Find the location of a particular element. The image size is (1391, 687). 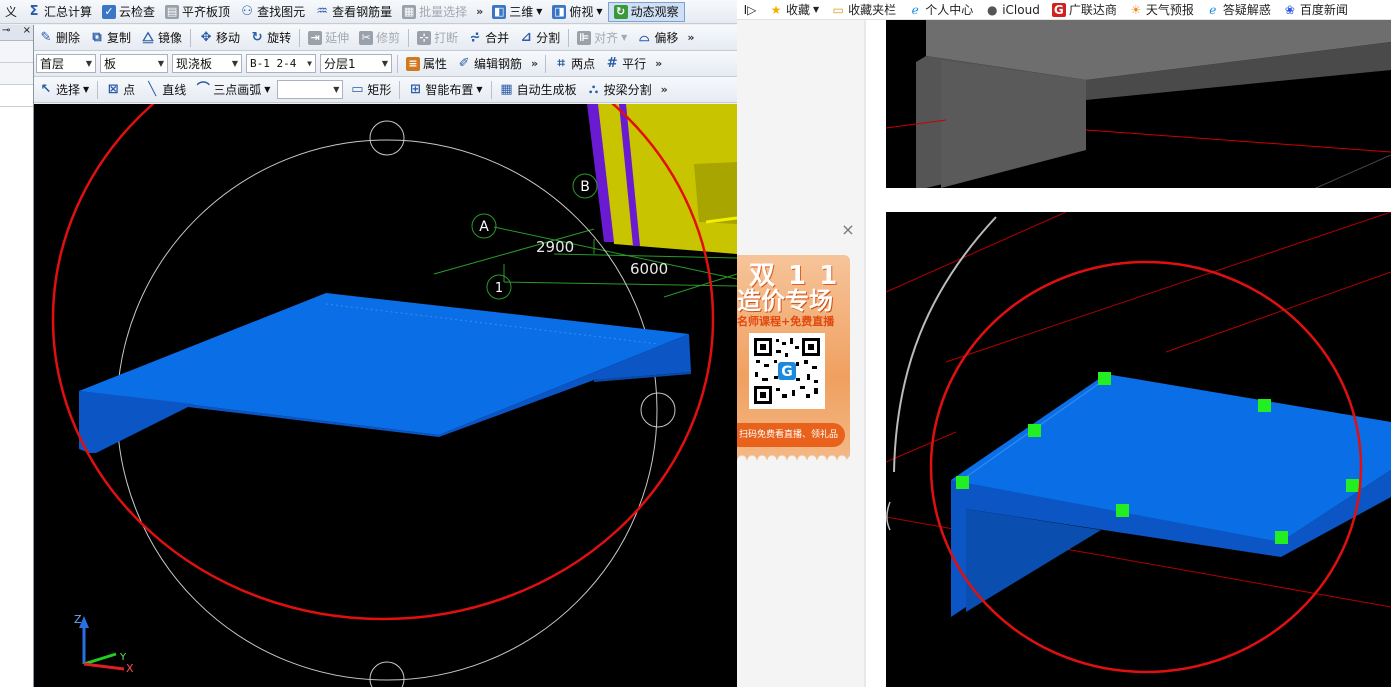

bookmark-icloud: ● iCloud is located at coordinates (1012, 10).